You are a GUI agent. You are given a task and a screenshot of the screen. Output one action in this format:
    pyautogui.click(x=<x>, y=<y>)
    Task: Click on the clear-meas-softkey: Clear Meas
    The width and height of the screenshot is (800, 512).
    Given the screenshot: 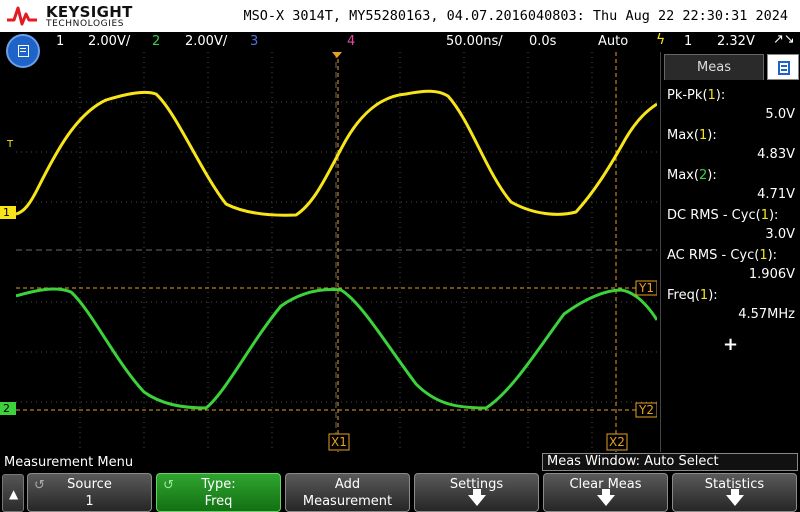 What is the action you would take?
    pyautogui.click(x=605, y=492)
    